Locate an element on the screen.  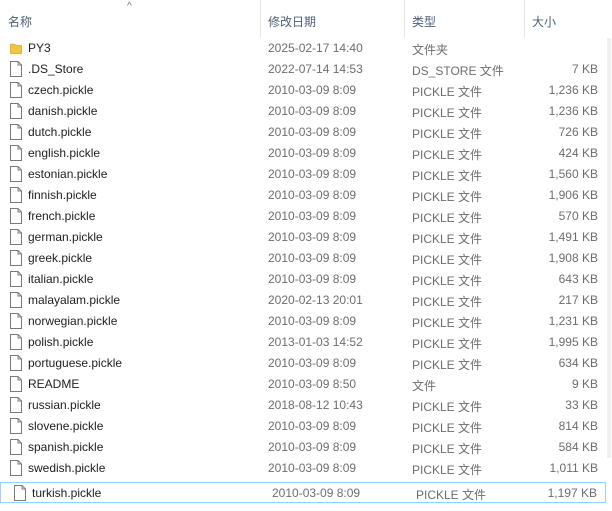
file-size: 1,906 KB is located at coordinates (573, 195).